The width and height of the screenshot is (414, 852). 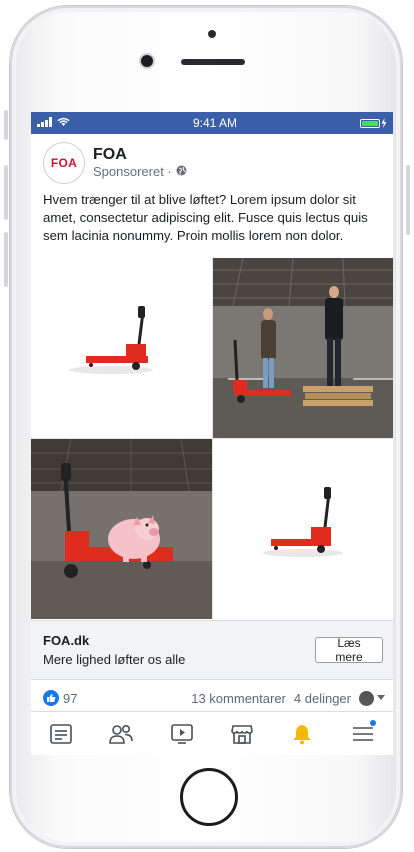 I want to click on nav-friends, so click(x=121, y=734).